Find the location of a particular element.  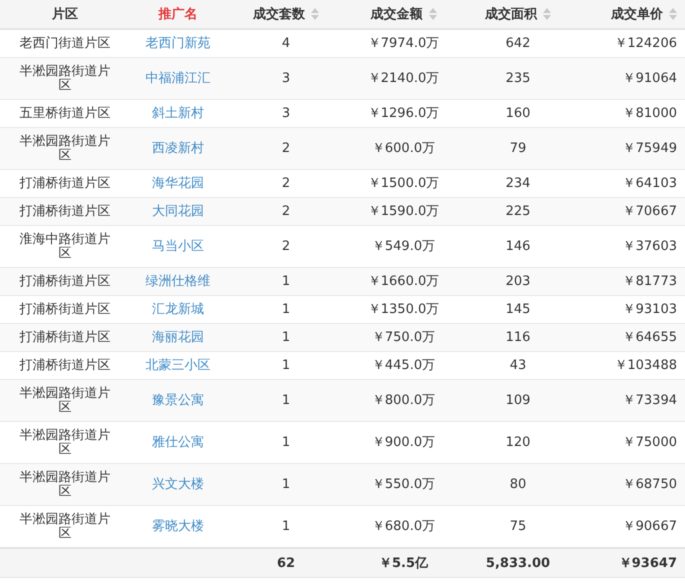

table-cell: ￥91064 is located at coordinates (649, 78).